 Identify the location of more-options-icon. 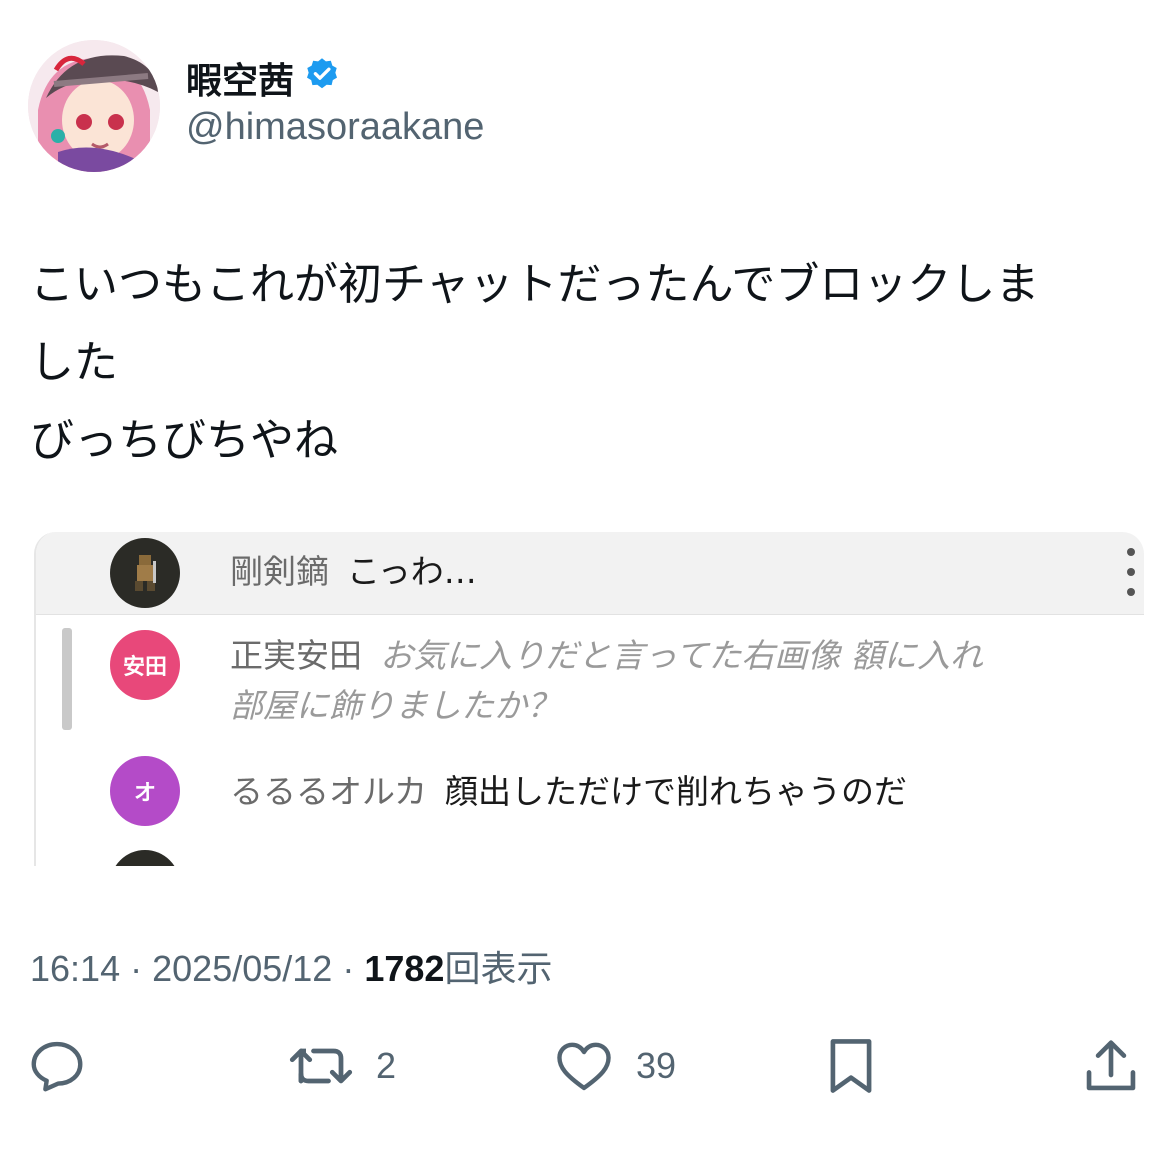
(1131, 572).